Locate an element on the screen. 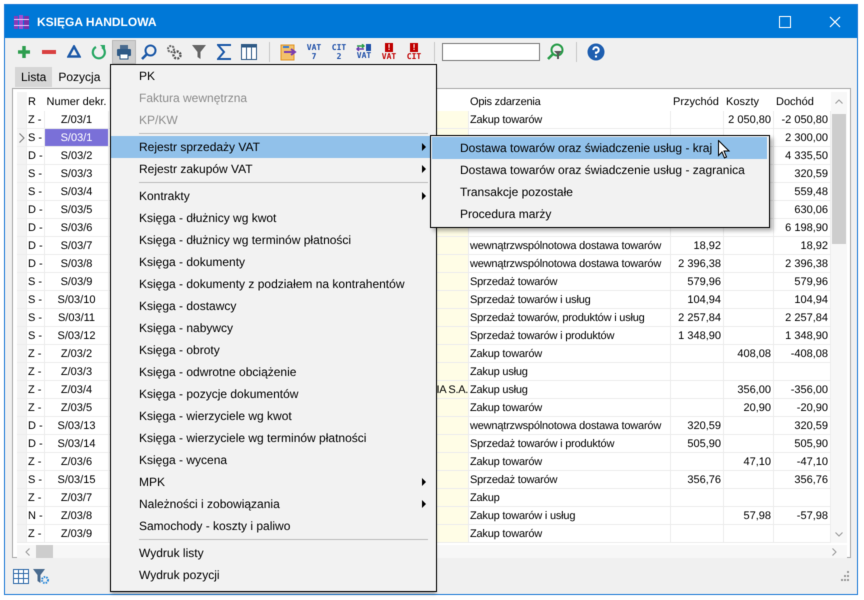 The width and height of the screenshot is (864, 600). table-cell: 104,94 is located at coordinates (697, 299).